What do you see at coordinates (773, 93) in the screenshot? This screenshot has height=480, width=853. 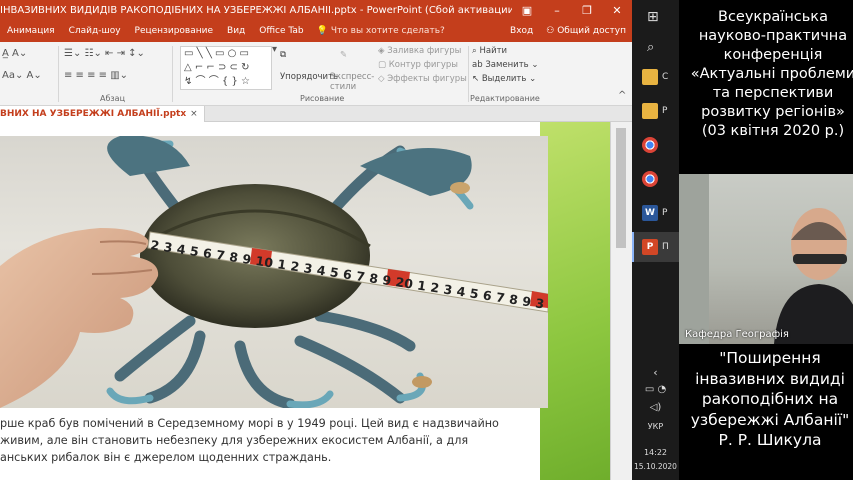 I see `conference-line: та перспективи` at bounding box center [773, 93].